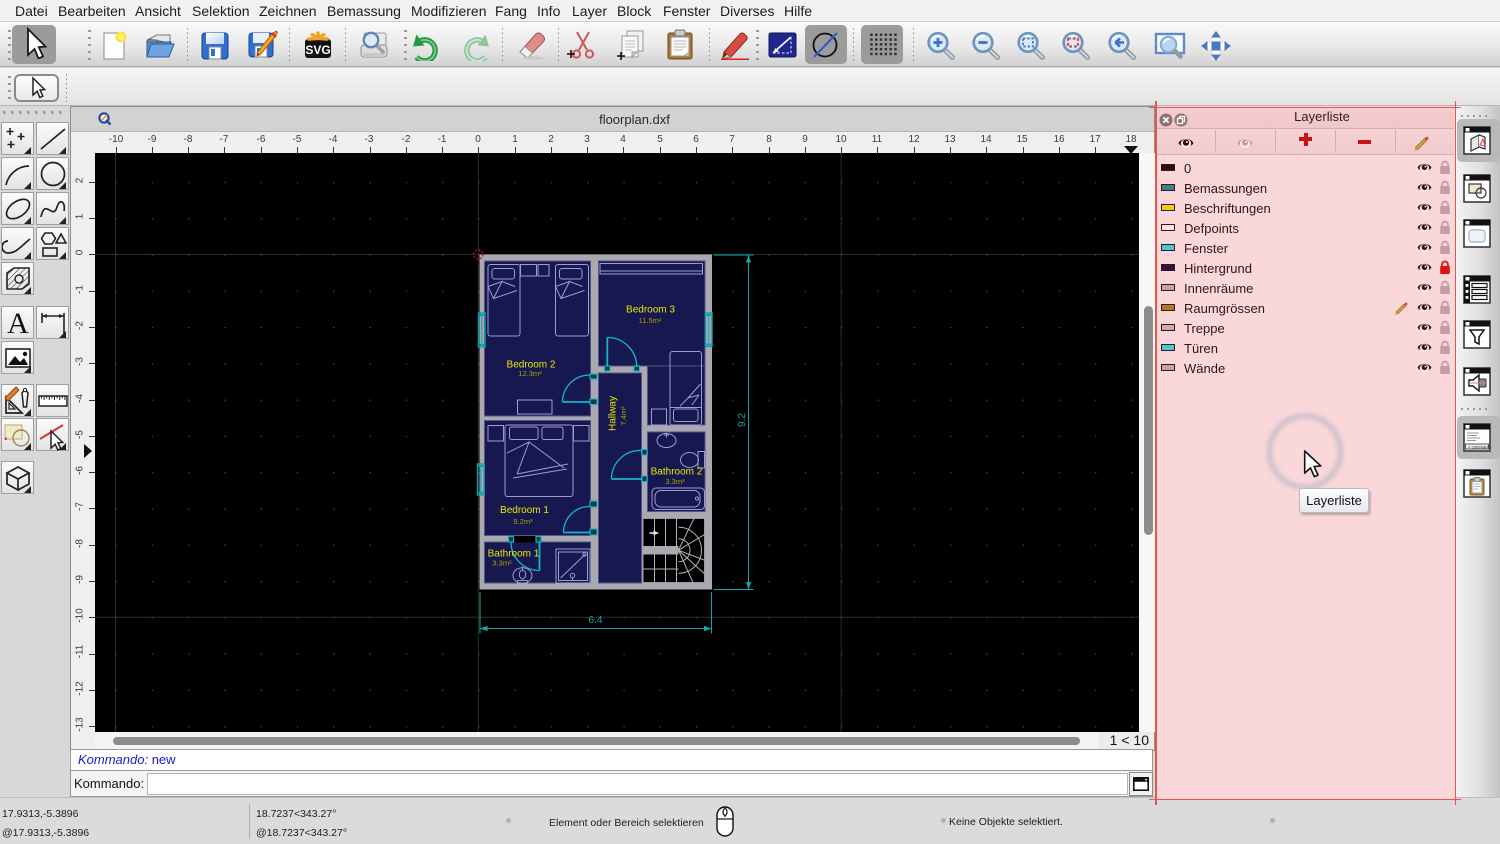 This screenshot has width=1500, height=844. I want to click on svg-text: Bathroom 2, so click(677, 472).